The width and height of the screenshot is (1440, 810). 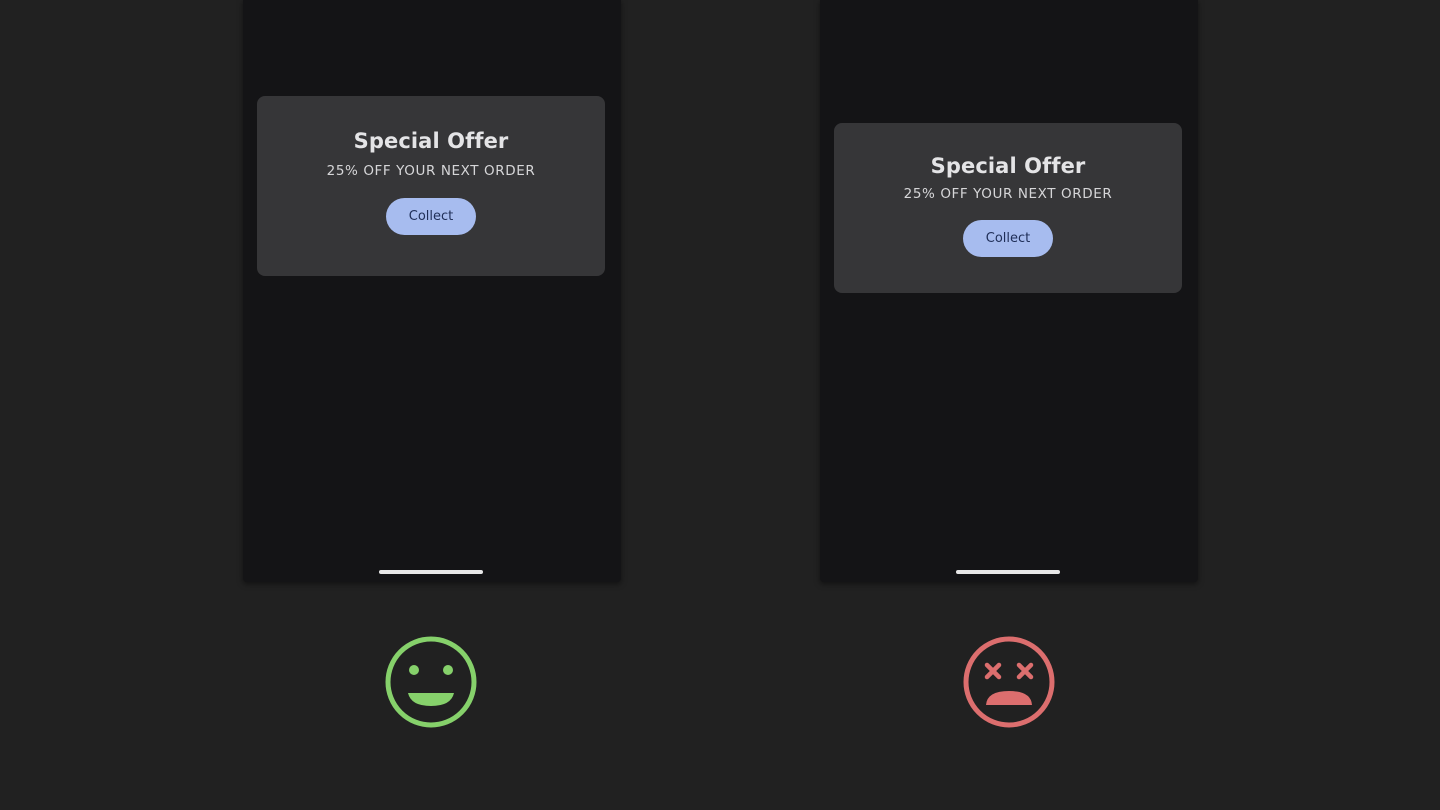 What do you see at coordinates (1009, 682) in the screenshot?
I see `dizzy-sad-face-icon` at bounding box center [1009, 682].